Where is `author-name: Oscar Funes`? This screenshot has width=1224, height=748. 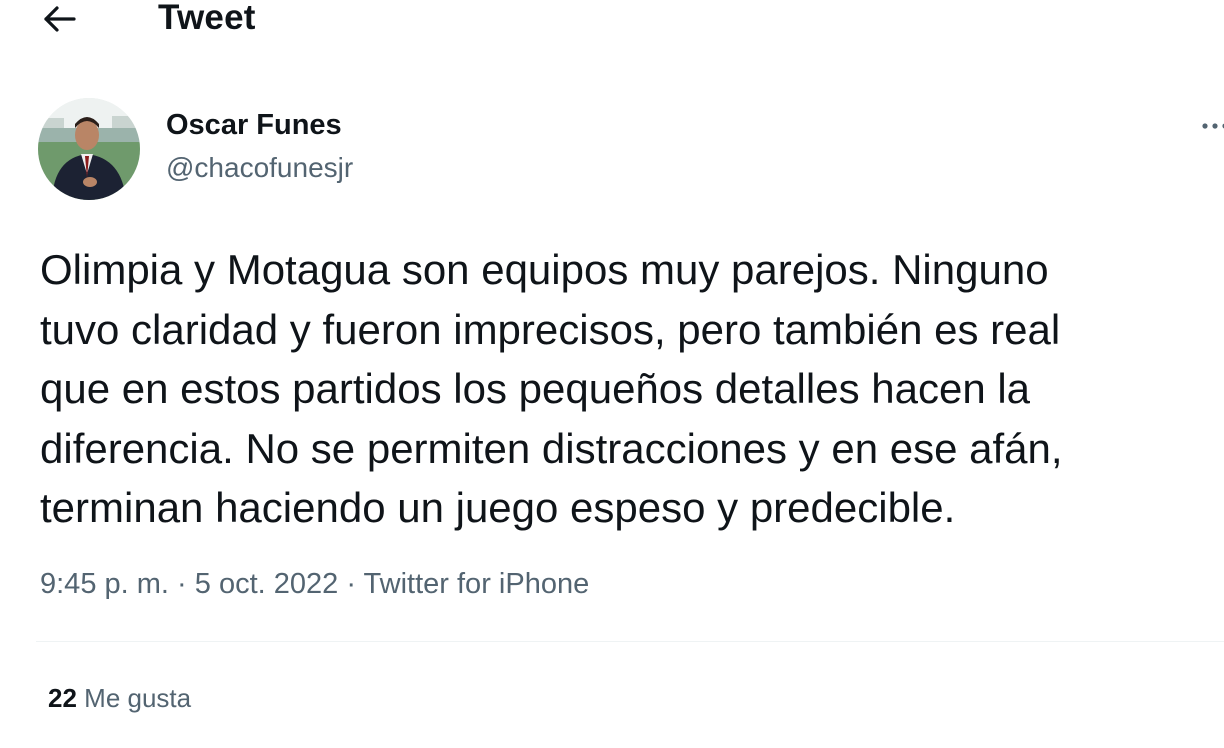 author-name: Oscar Funes is located at coordinates (254, 125).